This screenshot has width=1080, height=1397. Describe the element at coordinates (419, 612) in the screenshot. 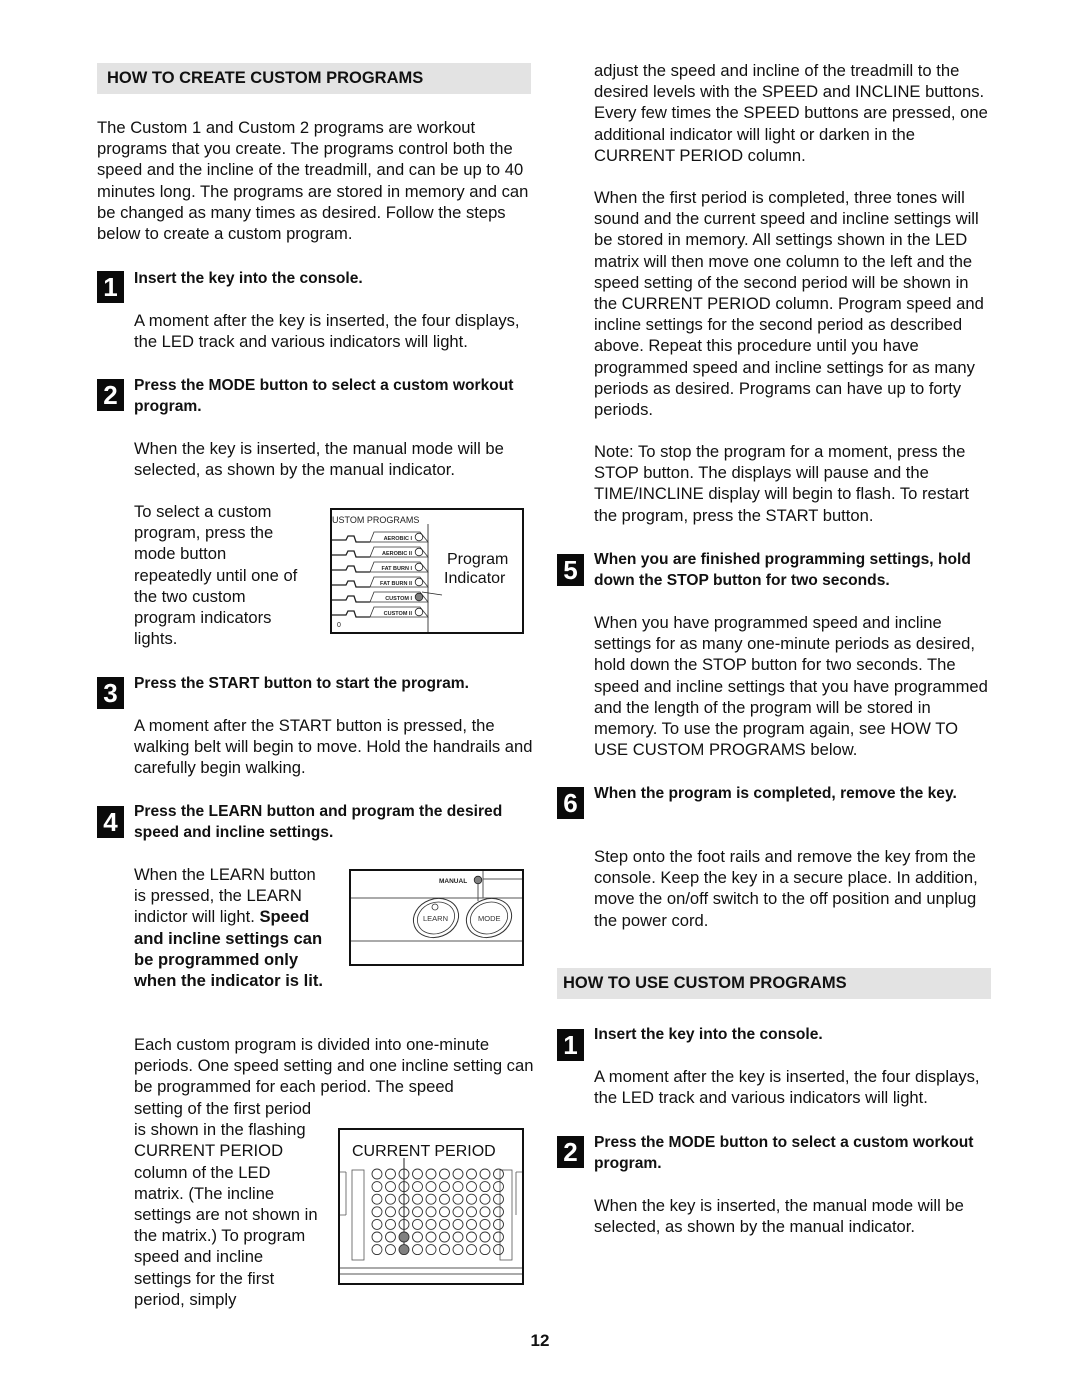

I see `program-indicator` at that location.